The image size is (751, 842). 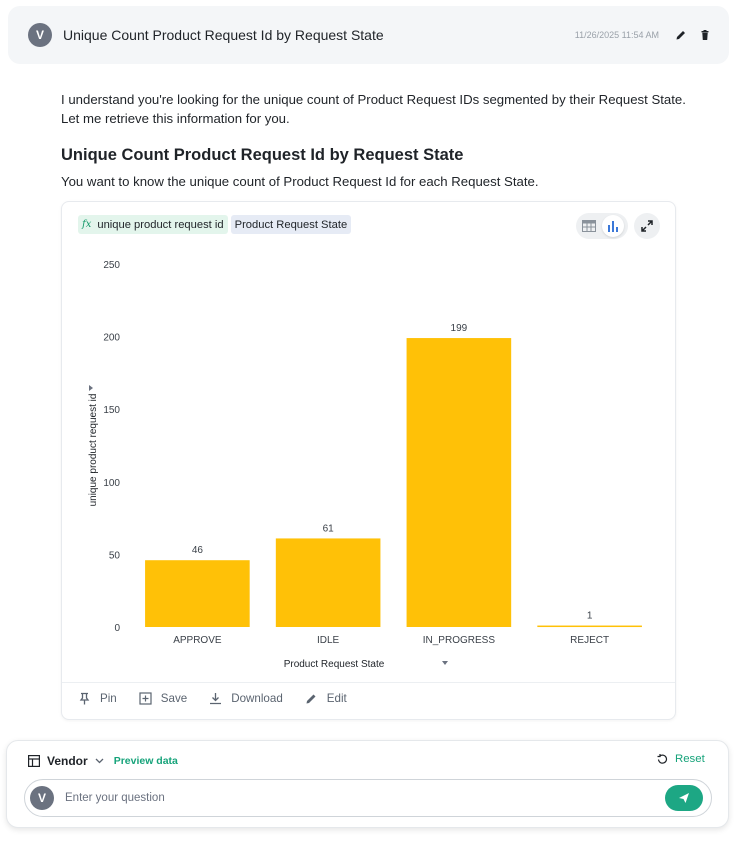 I want to click on bar-value-label: 1, so click(x=590, y=616).